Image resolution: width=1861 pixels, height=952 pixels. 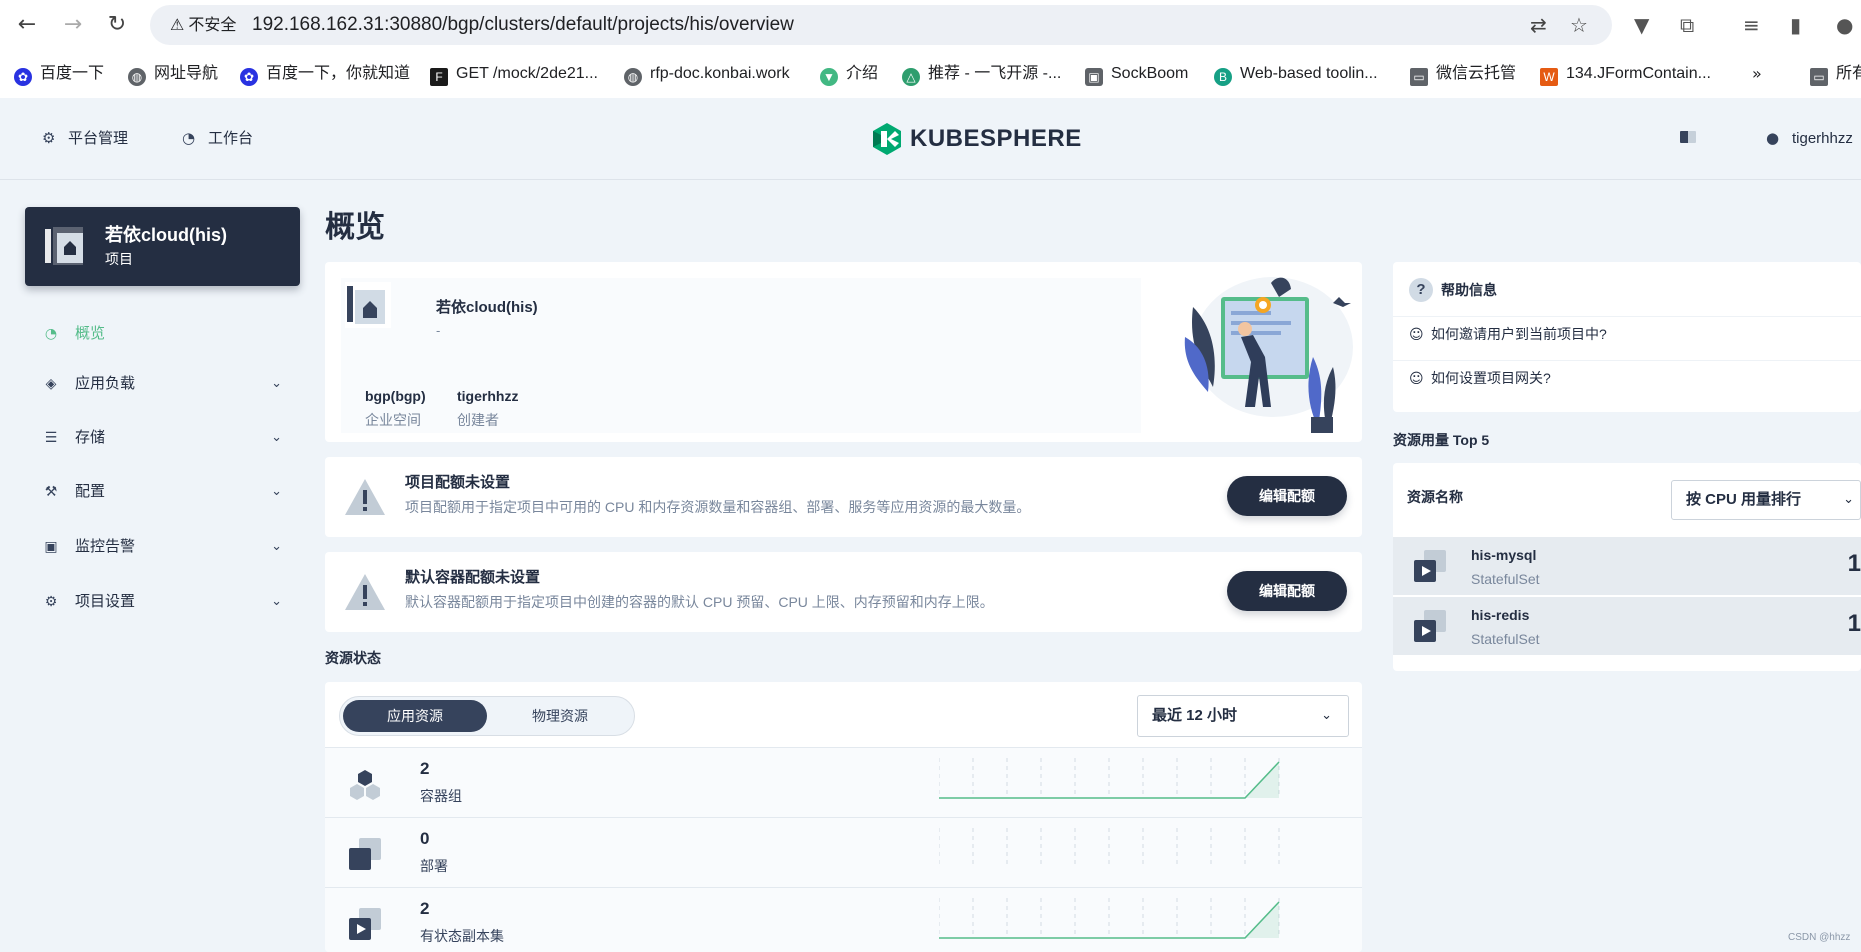 What do you see at coordinates (98, 138) in the screenshot?
I see `platform-label: 平台管理` at bounding box center [98, 138].